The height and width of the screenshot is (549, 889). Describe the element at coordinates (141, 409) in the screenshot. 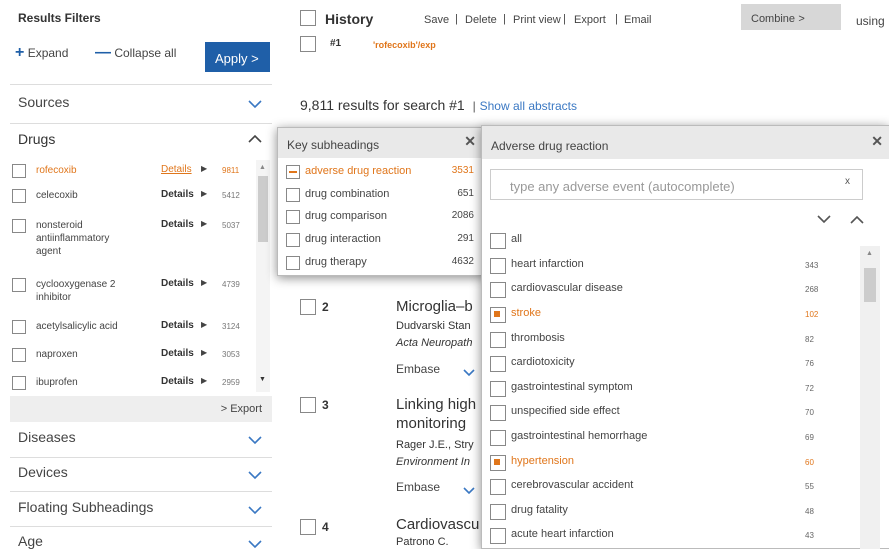

I see `export-bar: > Export` at that location.